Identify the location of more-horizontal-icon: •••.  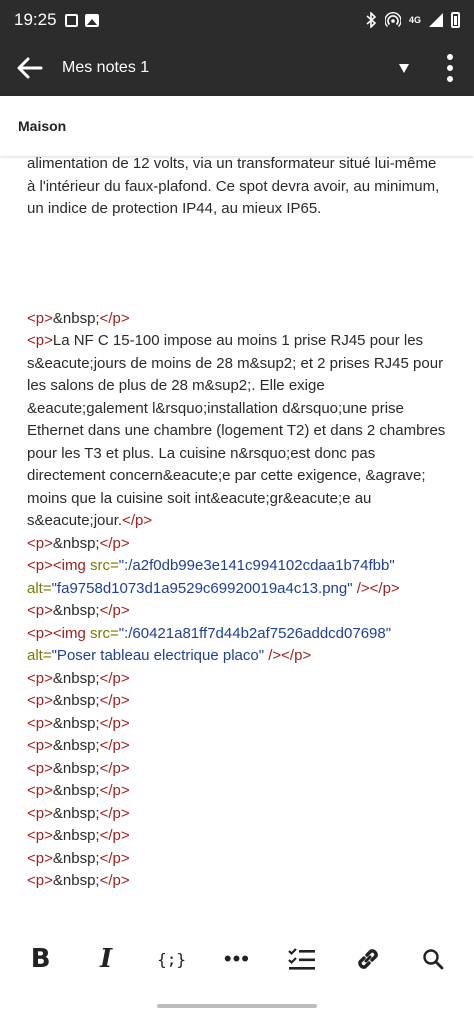
(237, 958).